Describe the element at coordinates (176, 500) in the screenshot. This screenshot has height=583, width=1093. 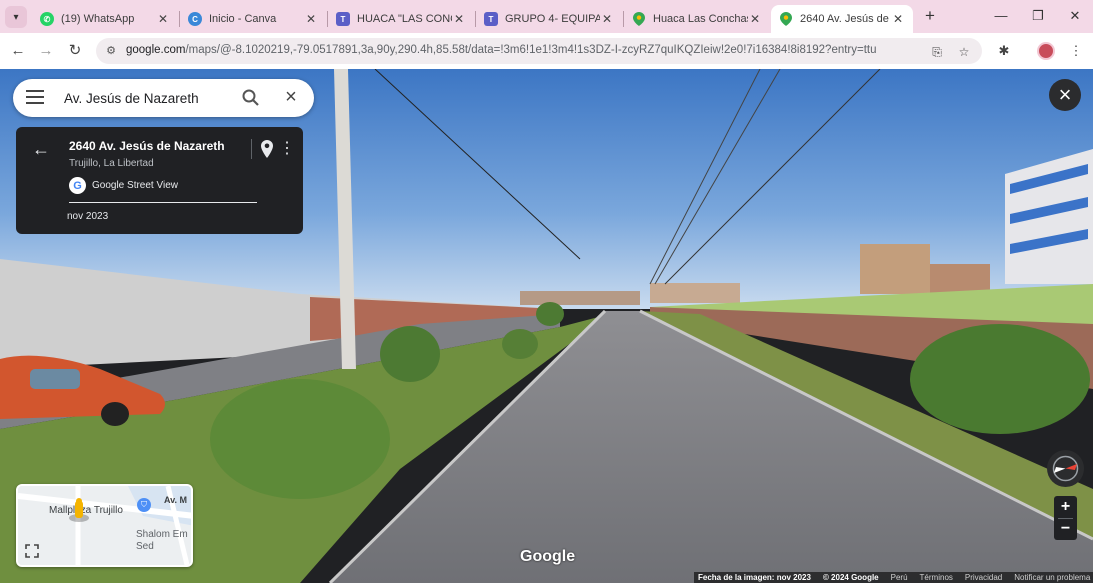
I see `minimap-street-label: Av. M` at that location.